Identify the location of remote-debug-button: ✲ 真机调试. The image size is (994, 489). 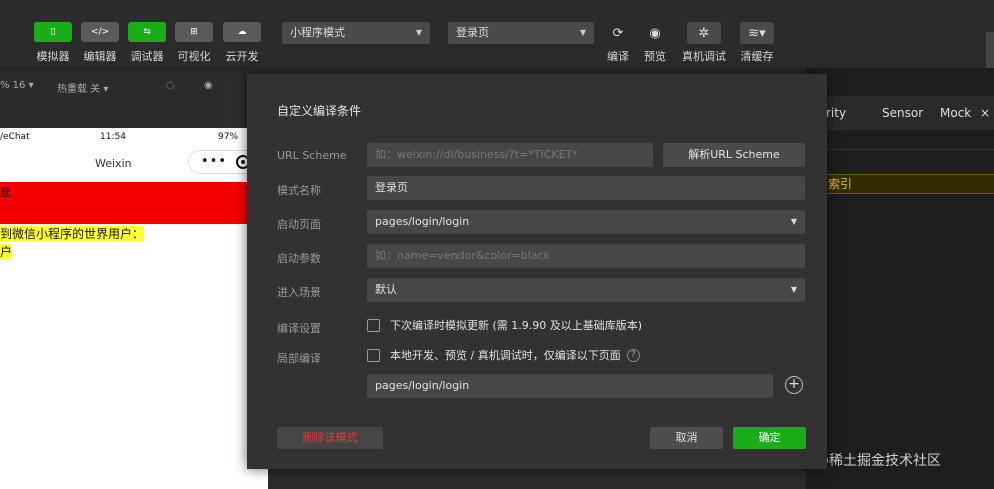
(704, 43).